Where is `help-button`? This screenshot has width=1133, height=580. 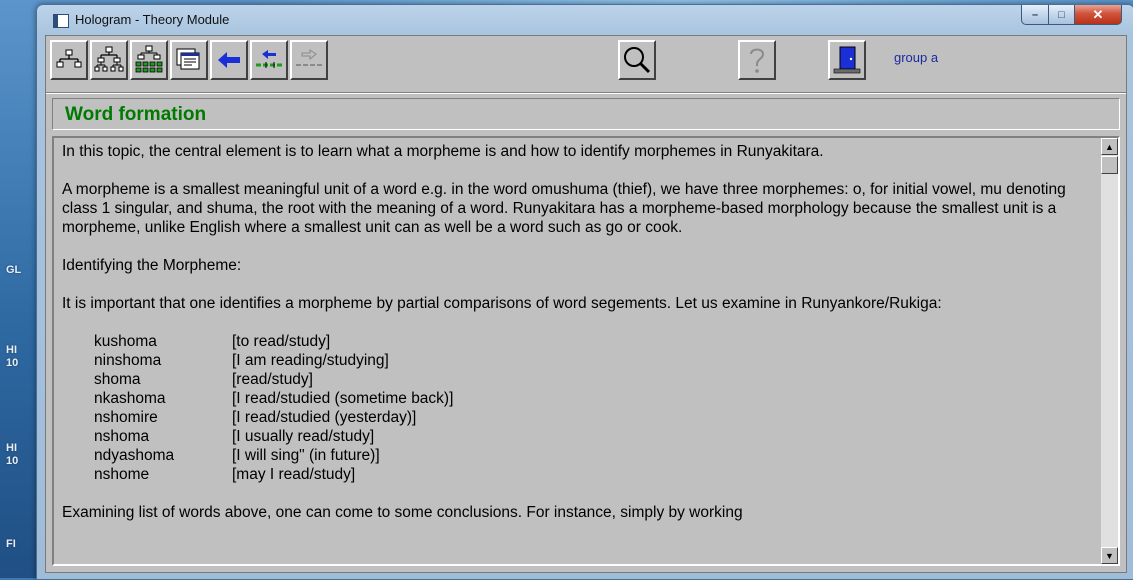
help-button is located at coordinates (757, 60).